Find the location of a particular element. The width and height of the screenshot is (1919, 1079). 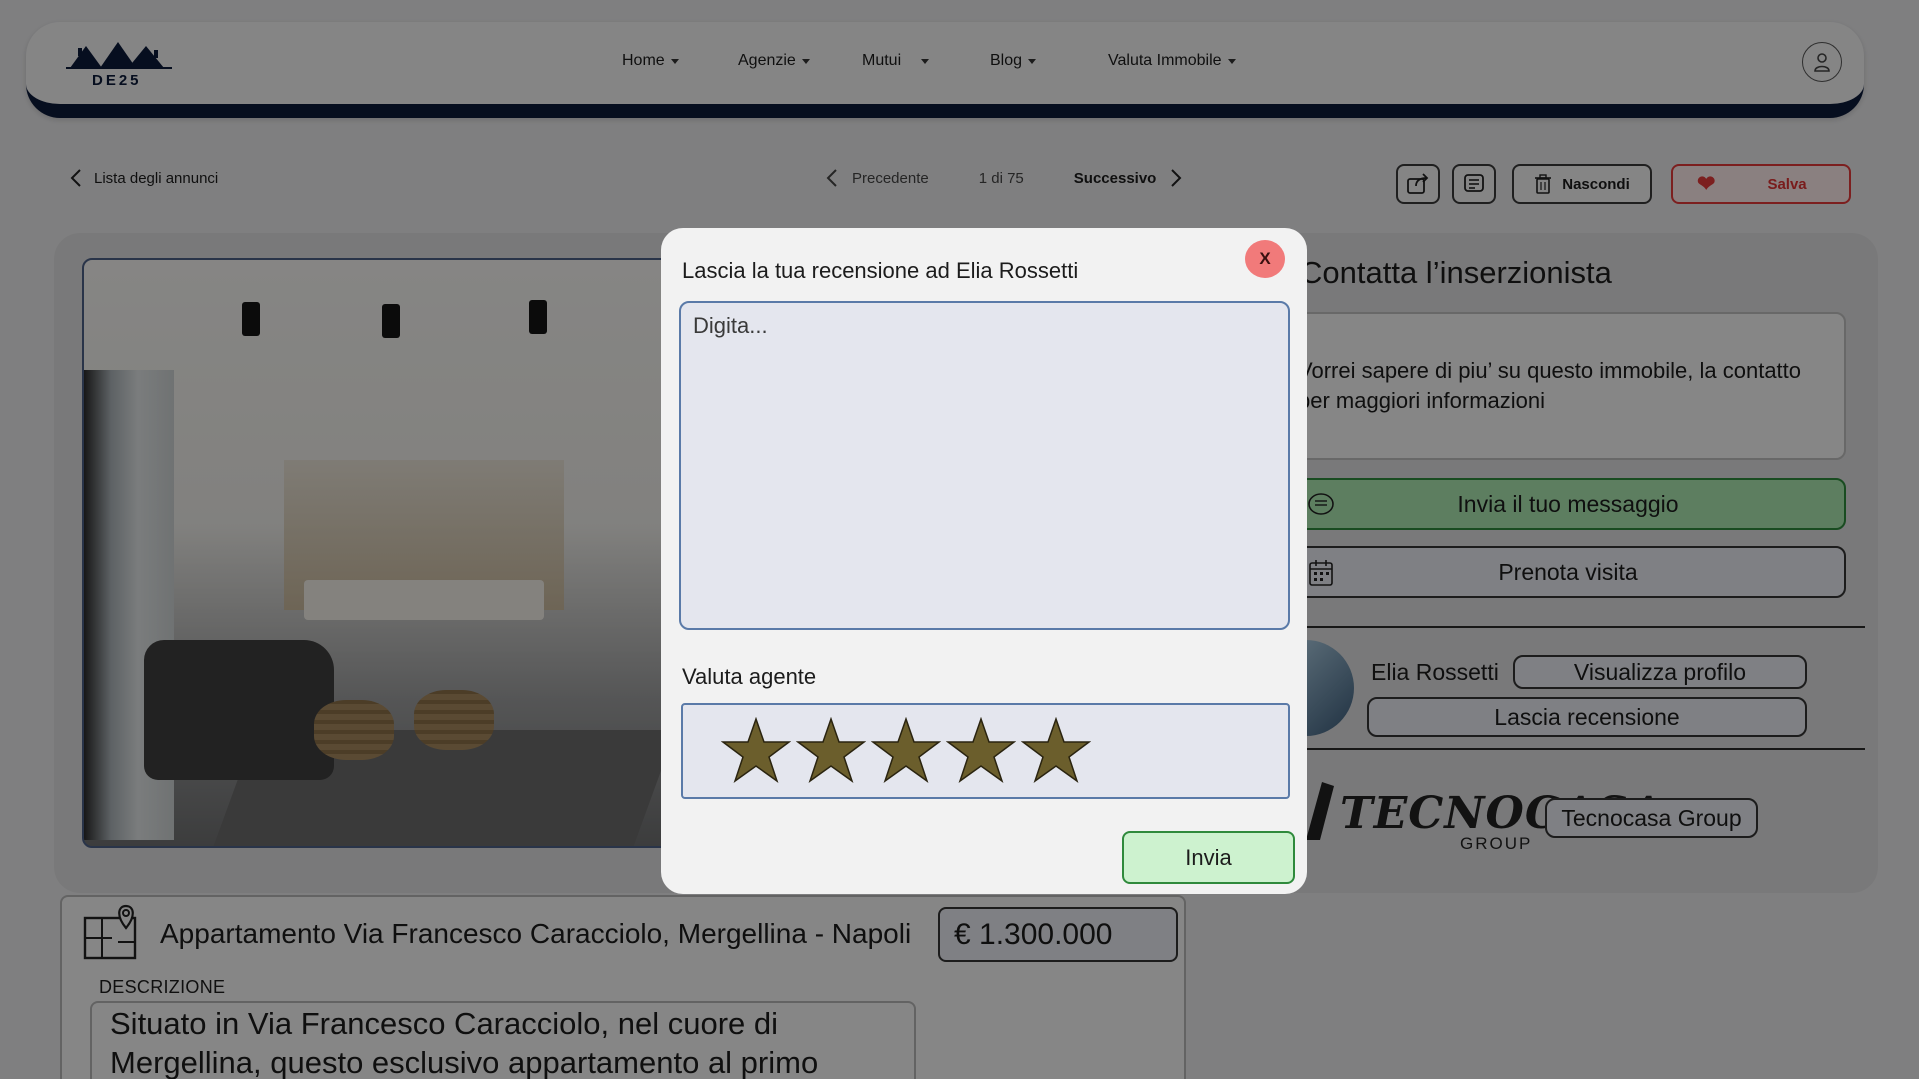

submit-review-label: Invia is located at coordinates (1208, 857).